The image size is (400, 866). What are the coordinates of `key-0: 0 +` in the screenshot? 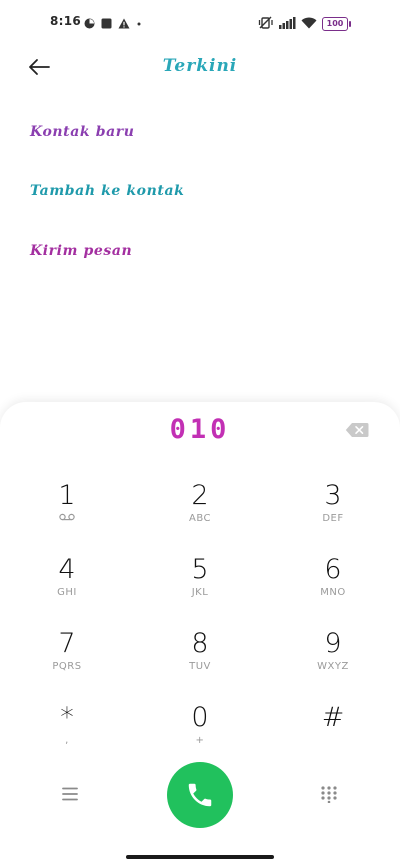 It's located at (200, 731).